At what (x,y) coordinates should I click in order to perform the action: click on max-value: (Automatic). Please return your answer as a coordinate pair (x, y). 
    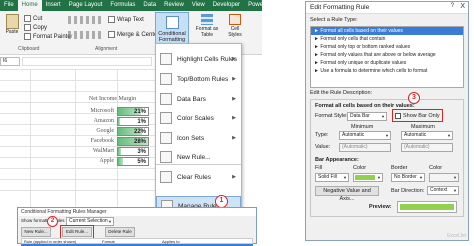
    Looking at the image, I should click on (417, 147).